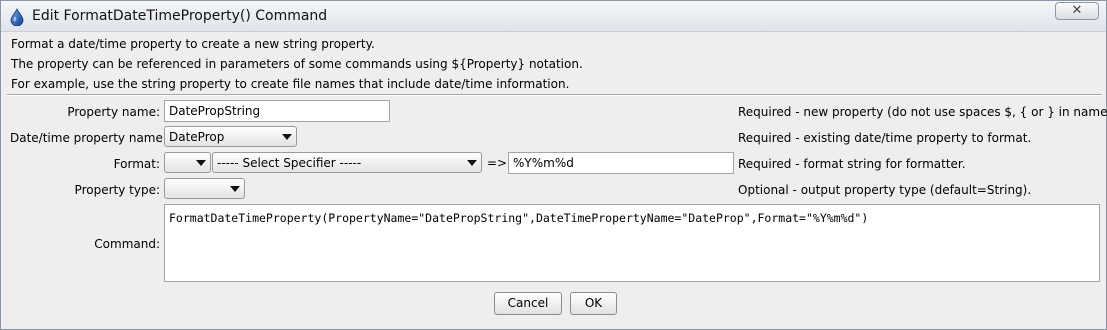 The height and width of the screenshot is (330, 1107). I want to click on format-specifier-value: ----- Select Specifier -----, so click(289, 163).